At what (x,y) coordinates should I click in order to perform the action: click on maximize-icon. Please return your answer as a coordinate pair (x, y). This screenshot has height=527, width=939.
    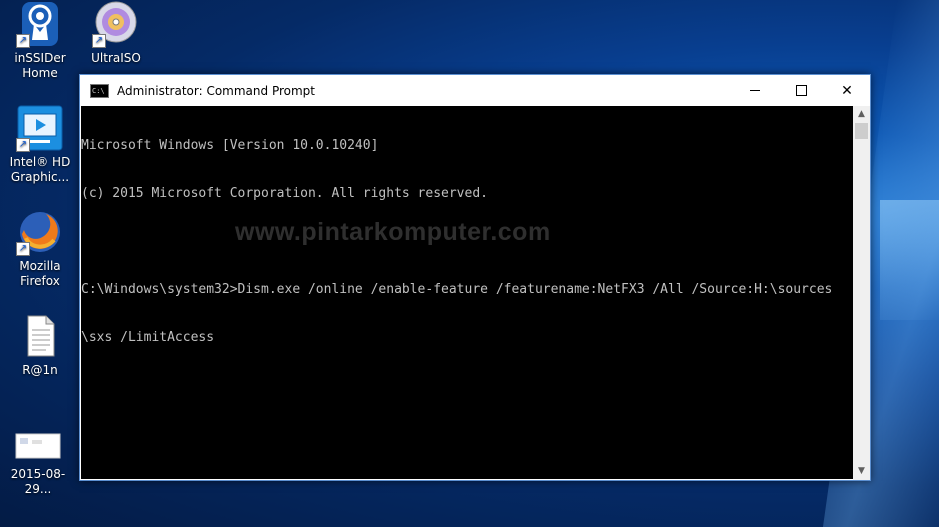
    Looking at the image, I should click on (801, 90).